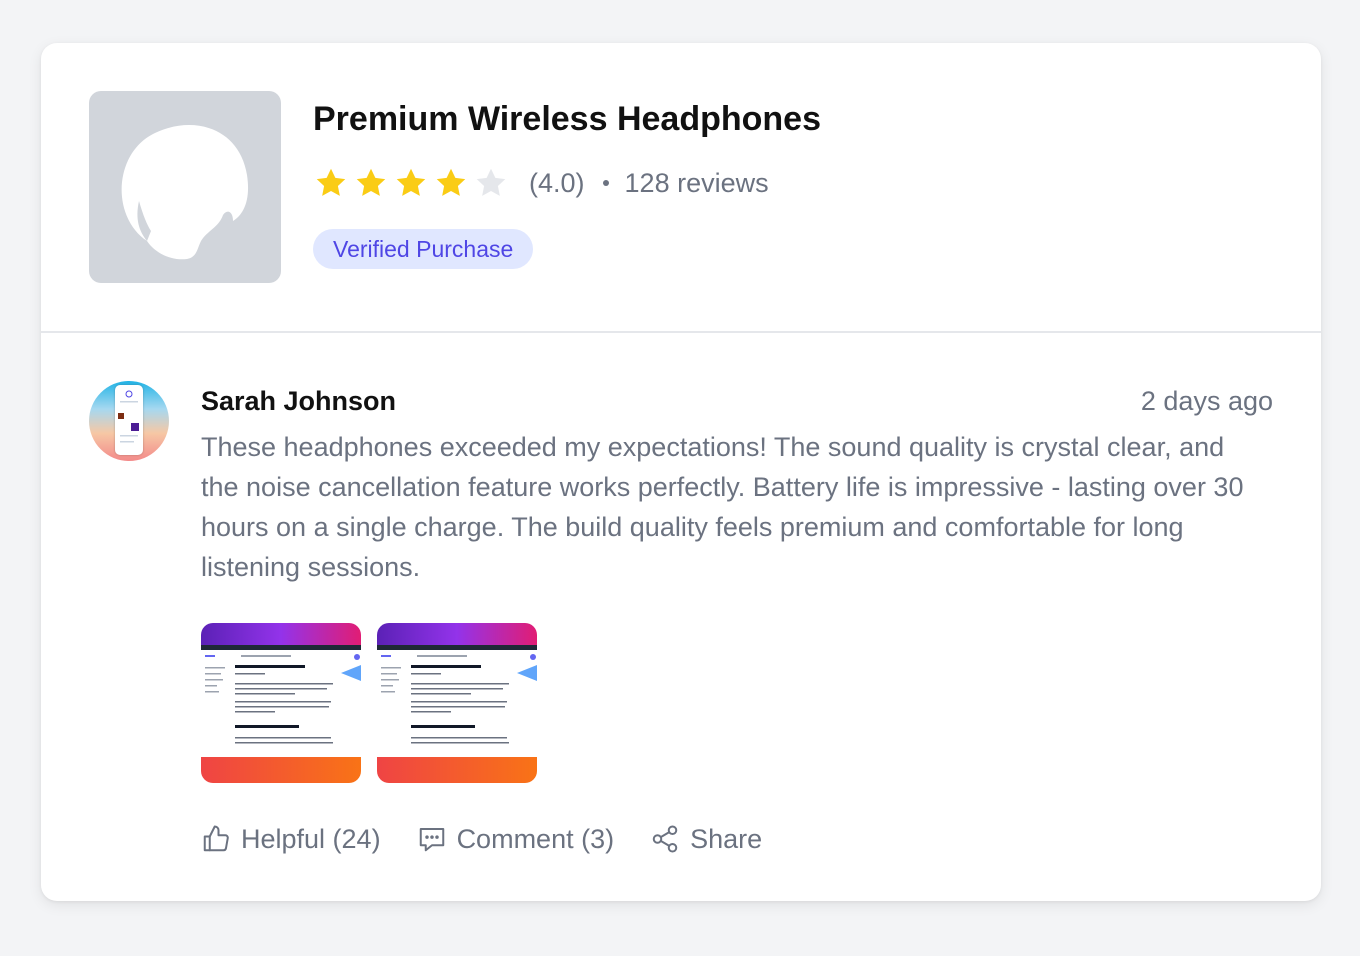 This screenshot has width=1360, height=956. Describe the element at coordinates (423, 249) in the screenshot. I see `verified-purchase-badge: Verified Purchase` at that location.